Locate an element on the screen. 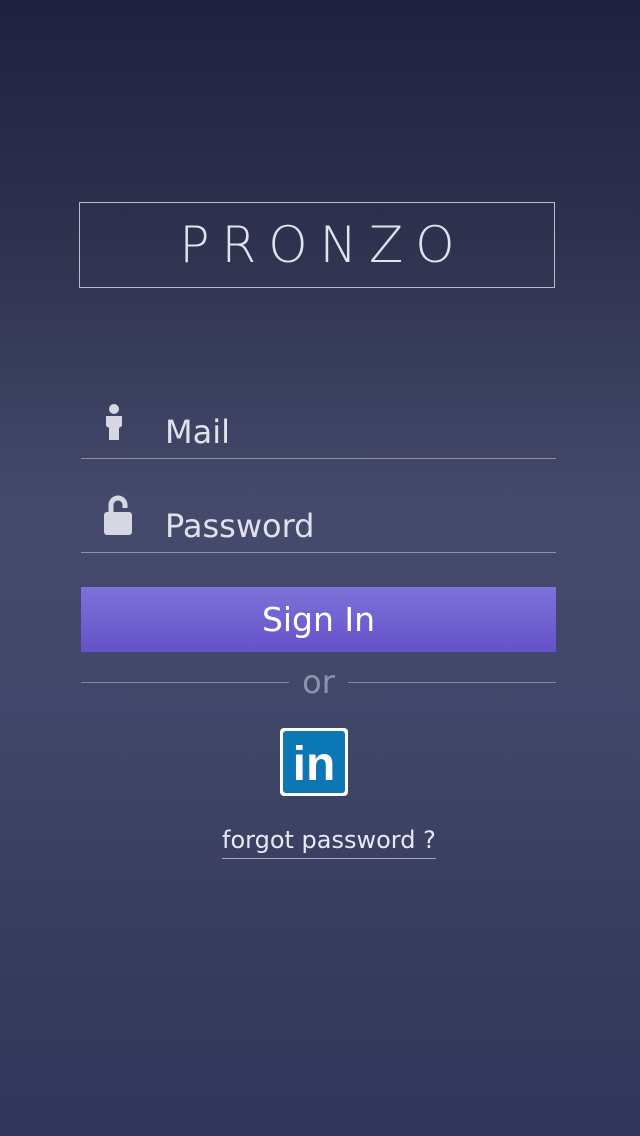 This screenshot has height=1136, width=640. person-icon is located at coordinates (114, 425).